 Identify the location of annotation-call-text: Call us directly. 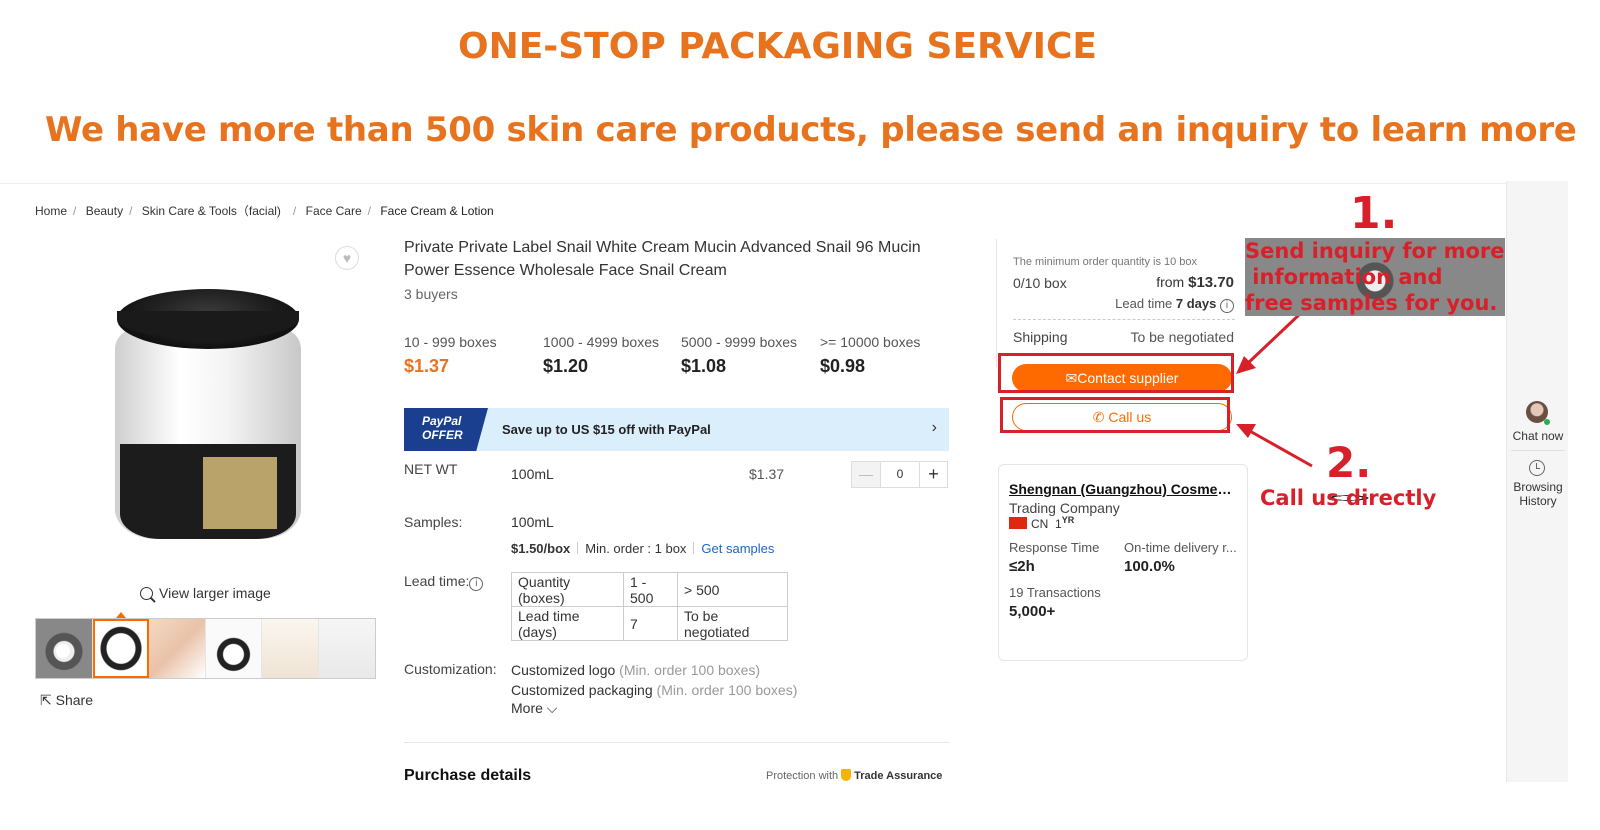
(1348, 498).